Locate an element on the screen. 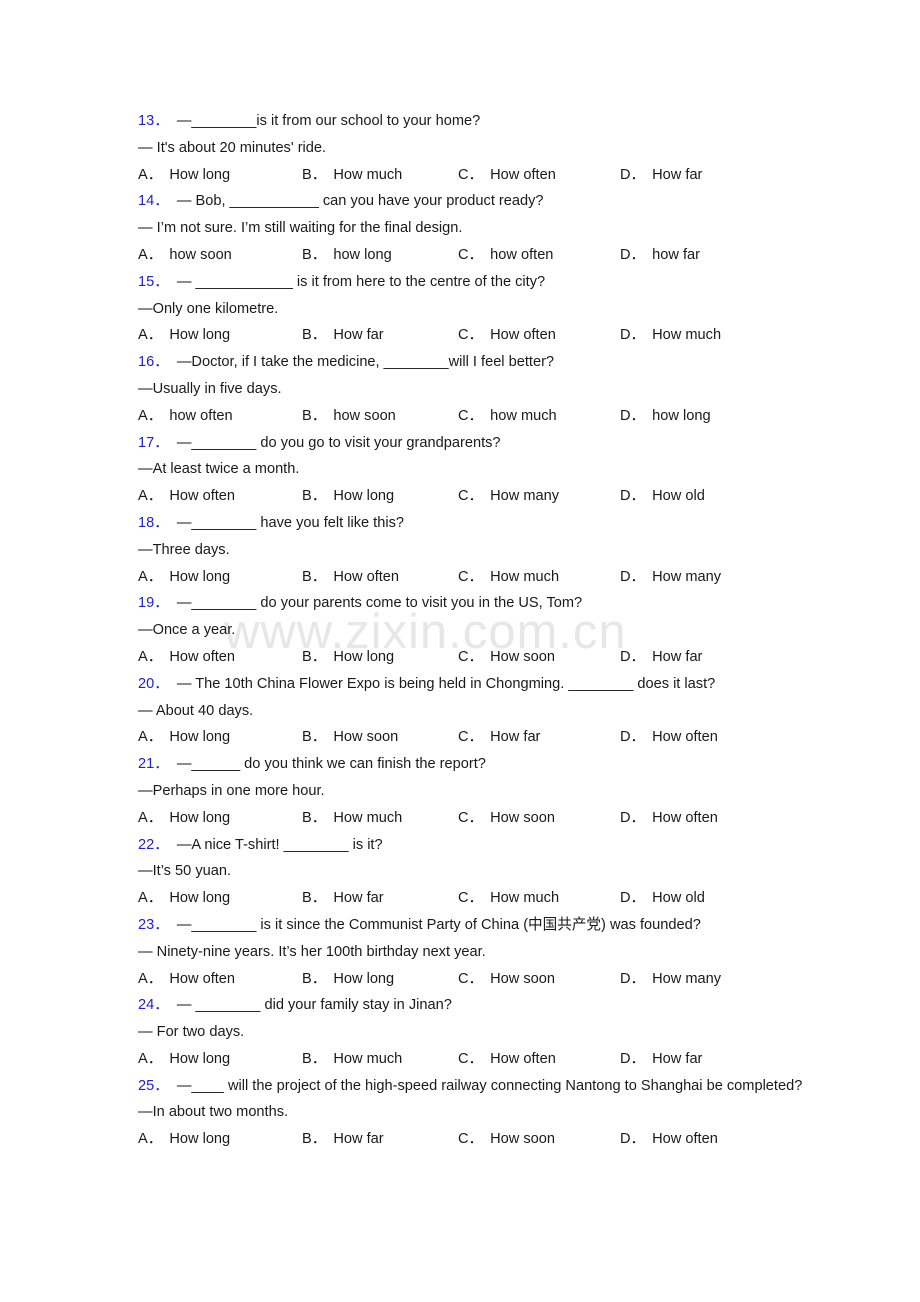 The height and width of the screenshot is (1302, 920). option-row: A． How long B． How far C． How often D． How much is located at coordinates (488, 335).